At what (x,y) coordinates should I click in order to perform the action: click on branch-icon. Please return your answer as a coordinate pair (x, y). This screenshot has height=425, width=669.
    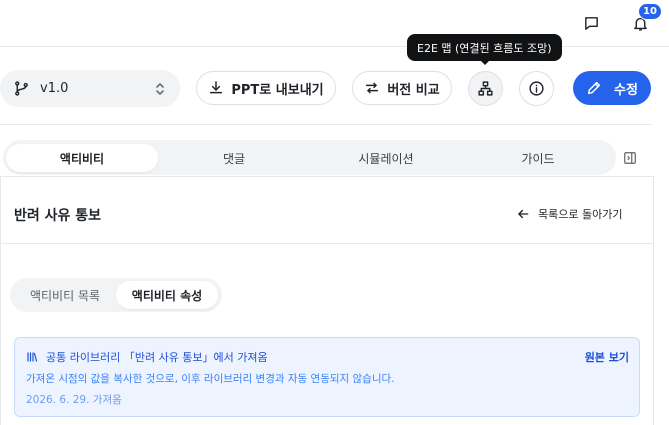
    Looking at the image, I should click on (21, 88).